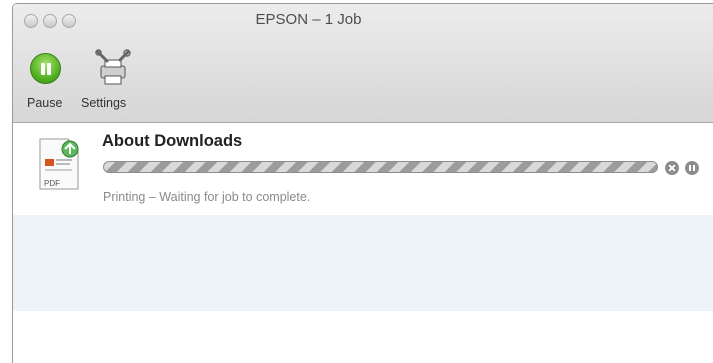 The width and height of the screenshot is (713, 363). What do you see at coordinates (172, 141) in the screenshot?
I see `job-name: About Downloads` at bounding box center [172, 141].